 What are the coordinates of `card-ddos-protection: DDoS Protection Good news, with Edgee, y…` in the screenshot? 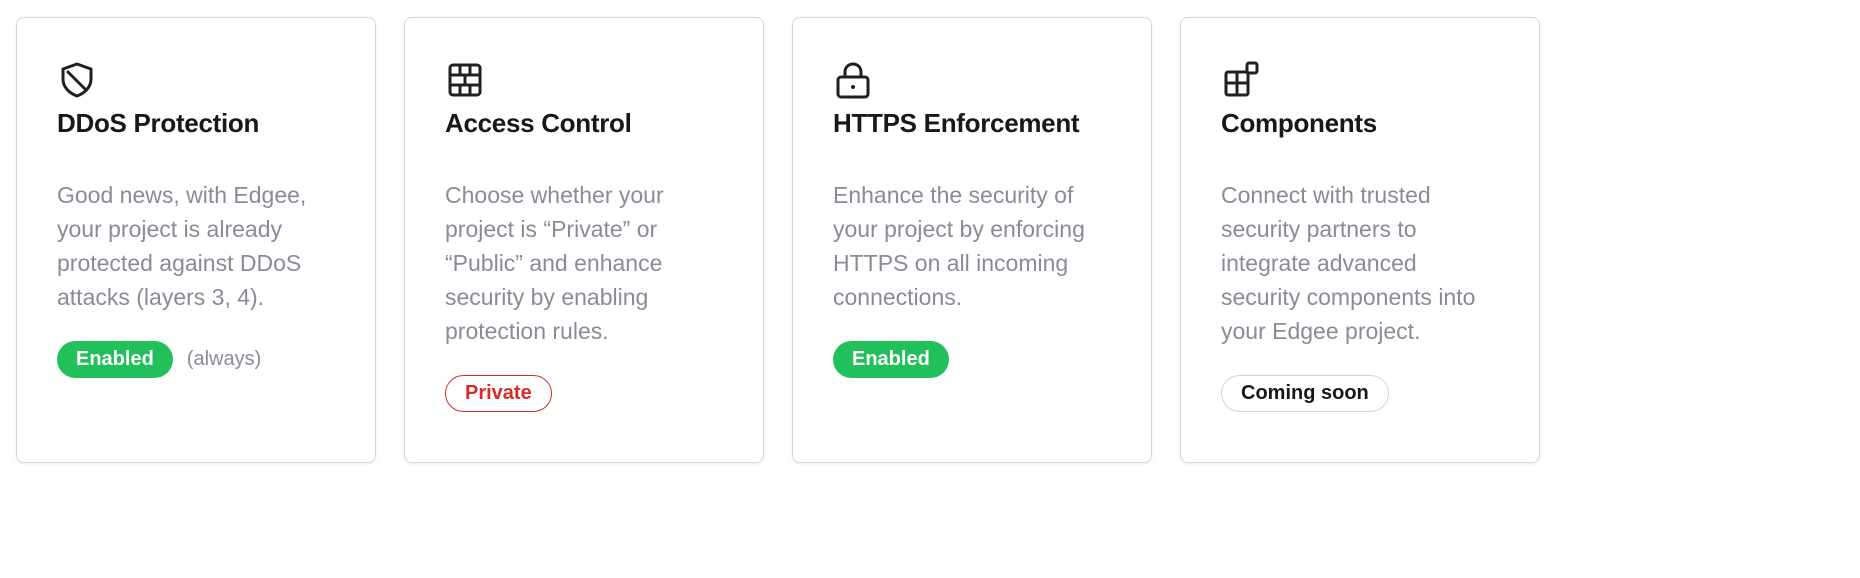 It's located at (196, 240).